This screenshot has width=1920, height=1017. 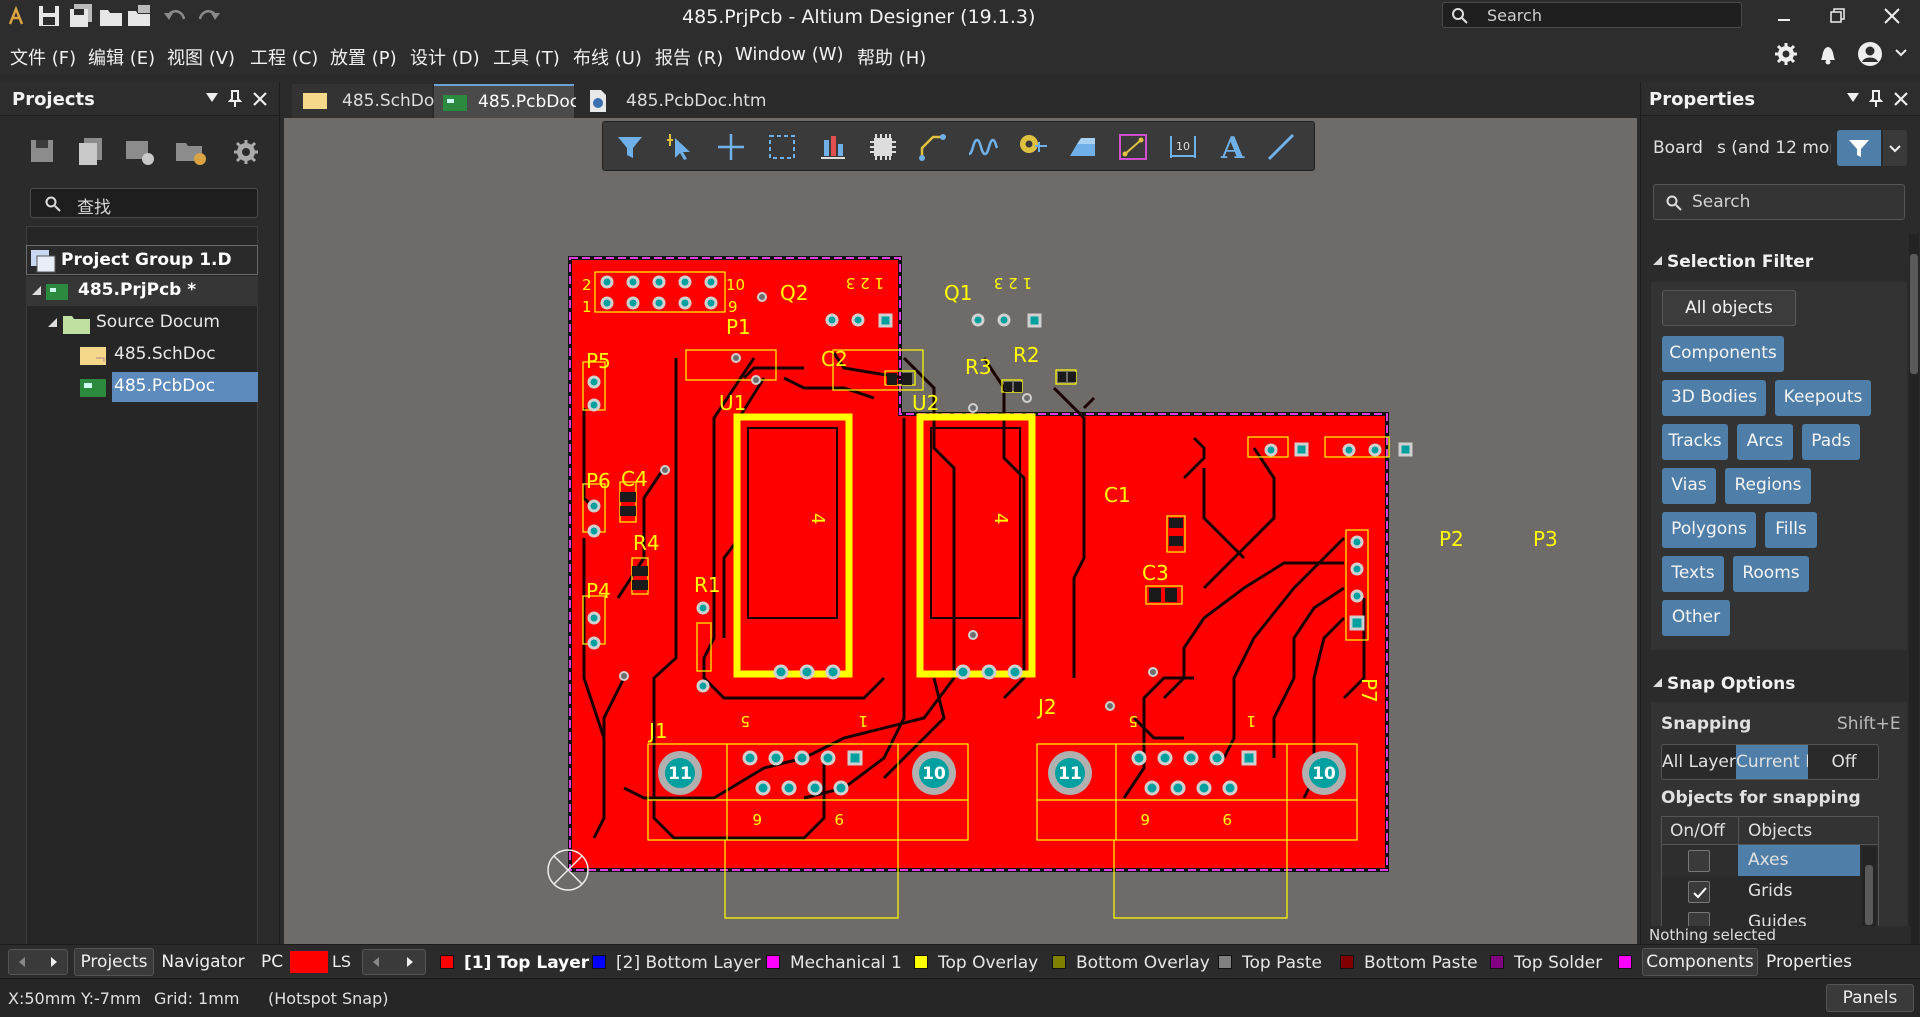 I want to click on table-row: Grids, so click(x=1761, y=891).